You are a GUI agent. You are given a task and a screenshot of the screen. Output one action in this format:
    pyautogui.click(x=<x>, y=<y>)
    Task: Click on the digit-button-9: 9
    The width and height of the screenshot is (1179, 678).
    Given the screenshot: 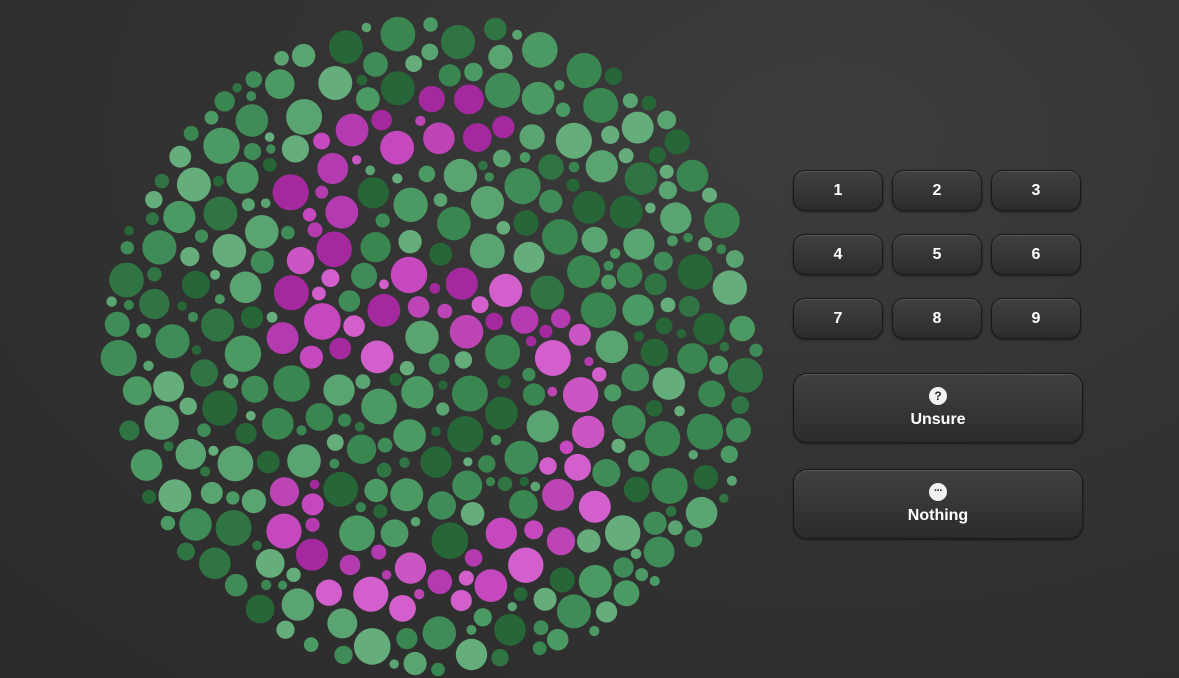 What is the action you would take?
    pyautogui.click(x=1036, y=318)
    